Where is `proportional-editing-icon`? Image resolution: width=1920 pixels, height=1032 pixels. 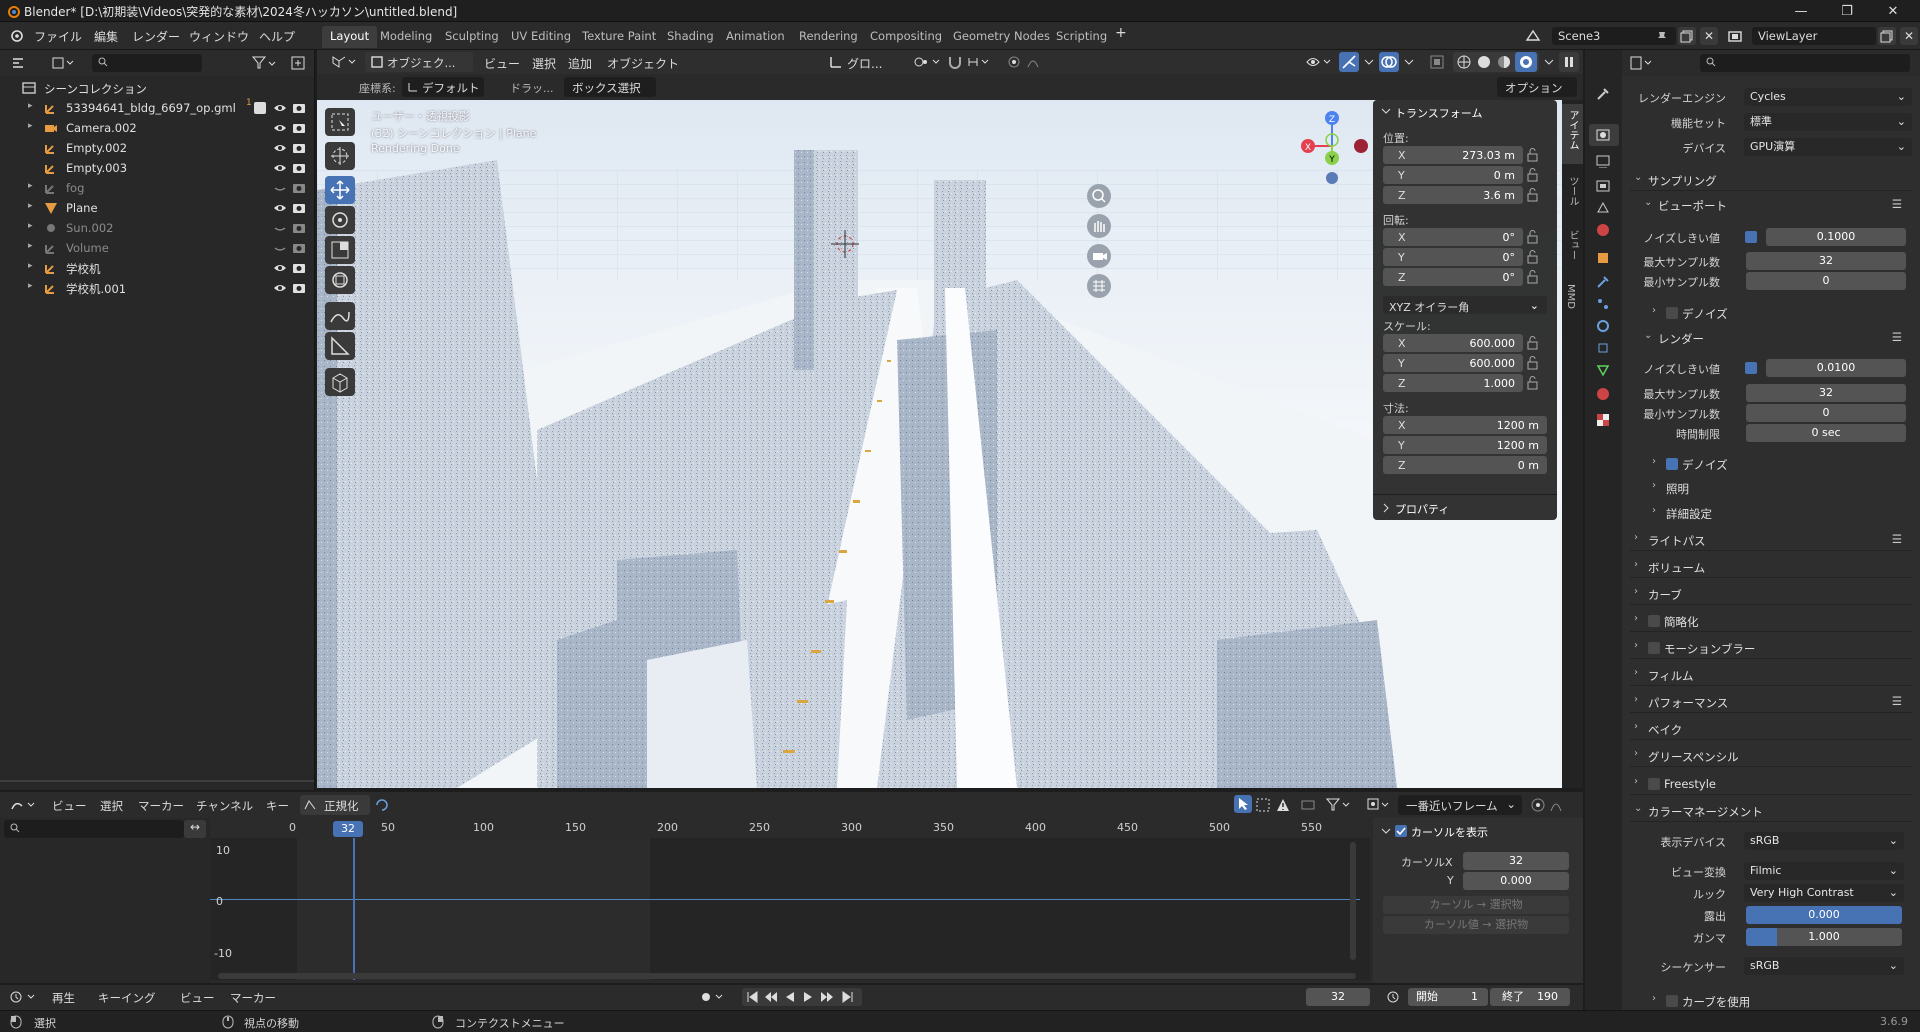 proportional-editing-icon is located at coordinates (1538, 805).